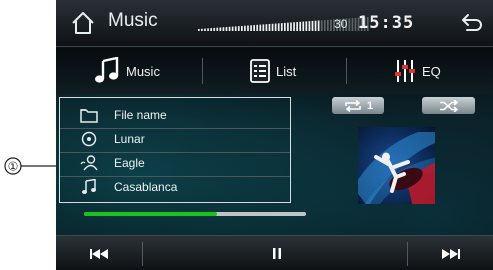 The image size is (493, 270). What do you see at coordinates (405, 71) in the screenshot?
I see `equalizer-icon` at bounding box center [405, 71].